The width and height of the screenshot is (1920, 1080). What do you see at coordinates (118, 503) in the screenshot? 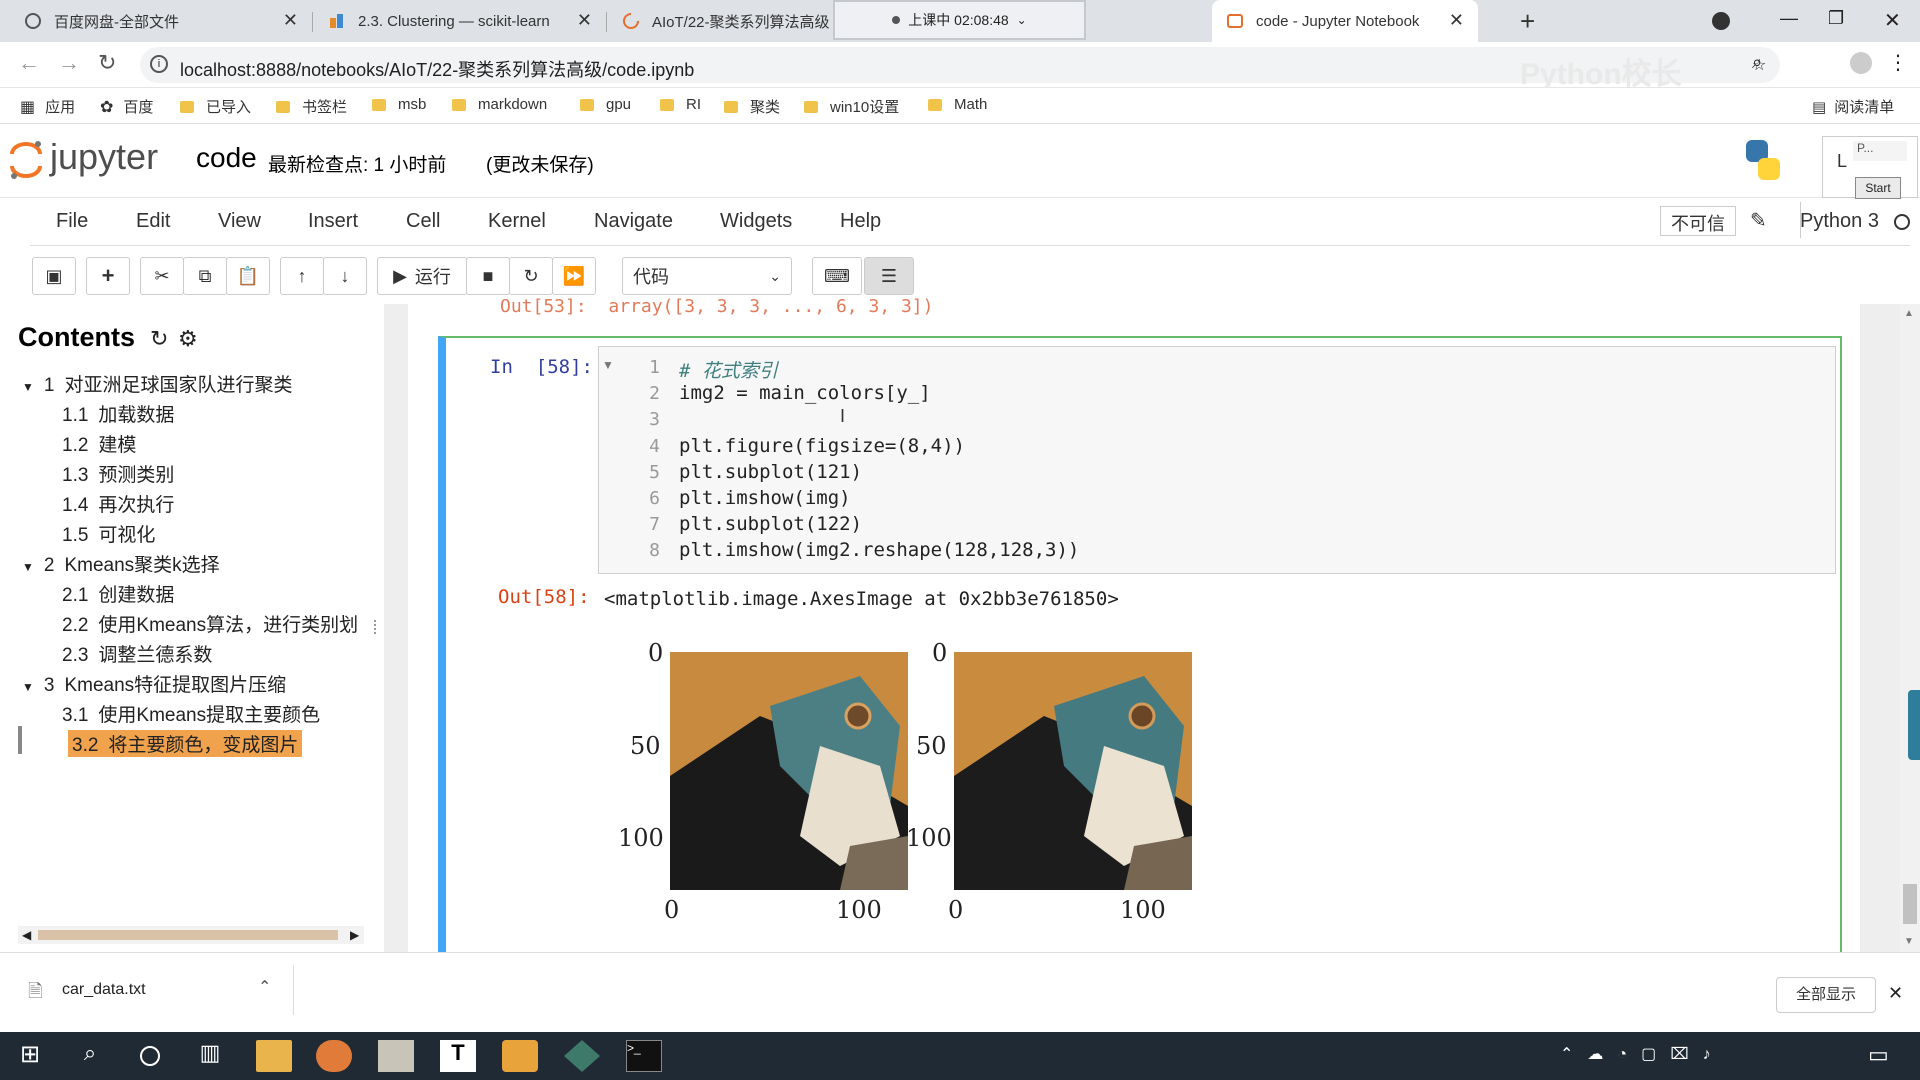
I see `toc-item-1-4: 1.4 再次执行` at bounding box center [118, 503].